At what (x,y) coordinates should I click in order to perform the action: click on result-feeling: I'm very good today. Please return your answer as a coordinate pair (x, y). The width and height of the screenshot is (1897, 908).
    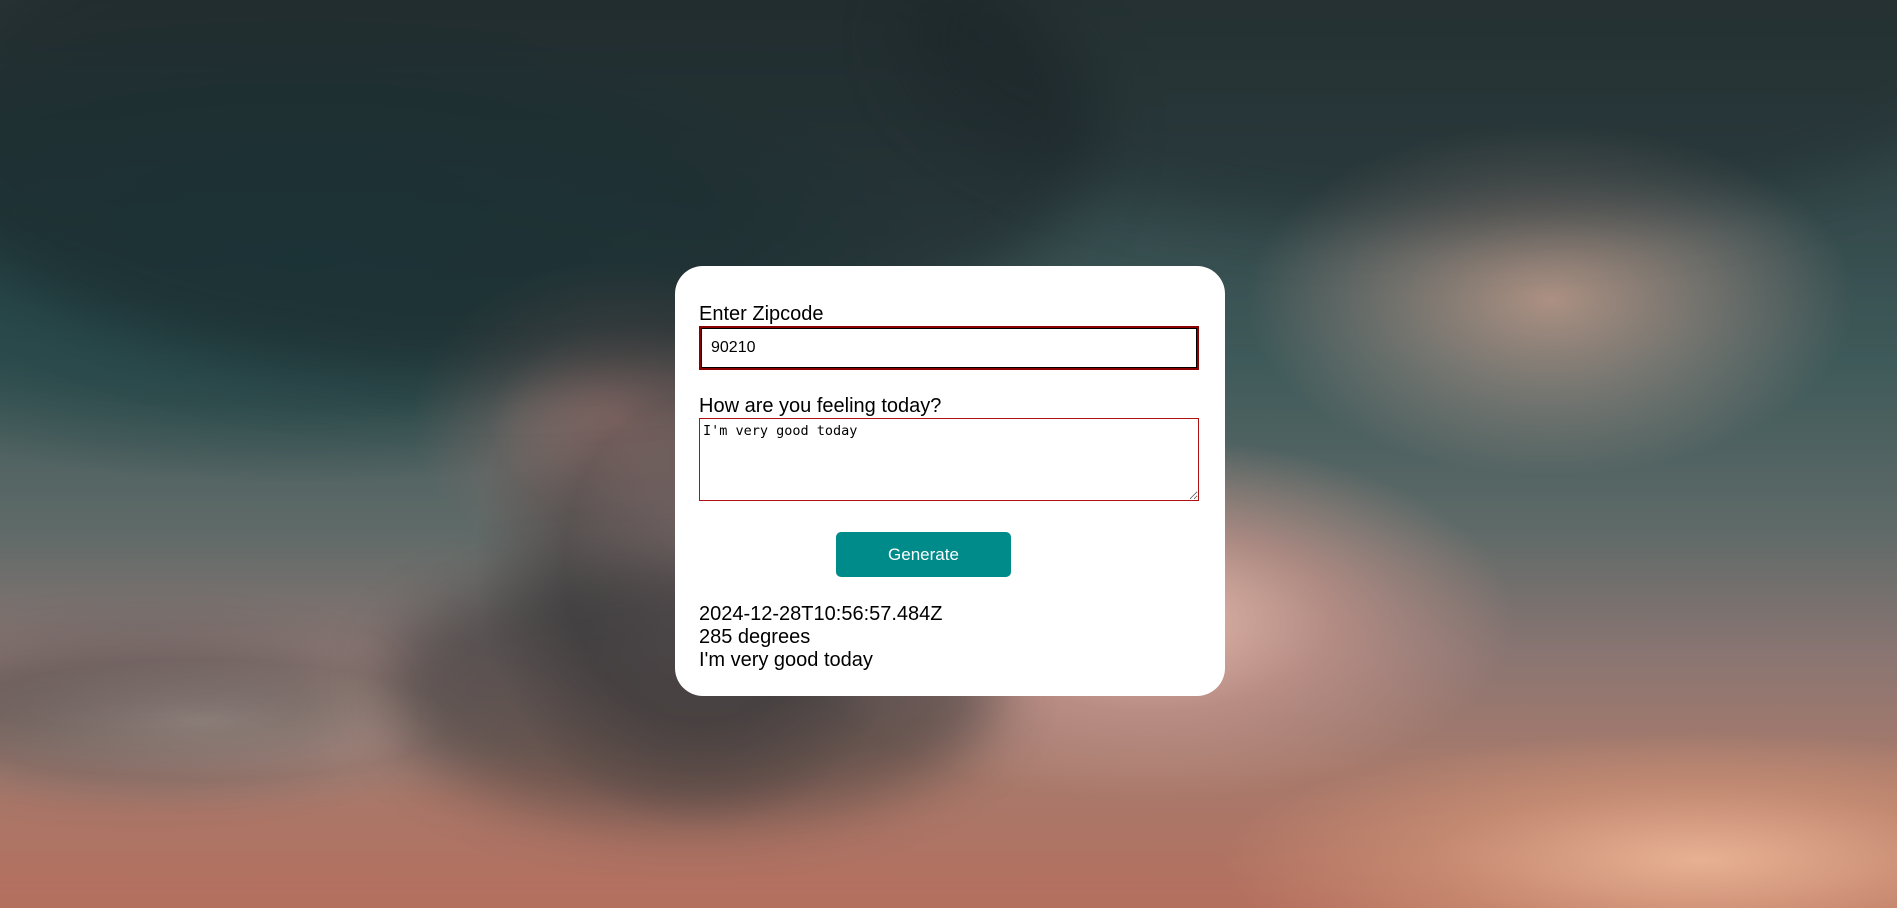
    Looking at the image, I should click on (786, 660).